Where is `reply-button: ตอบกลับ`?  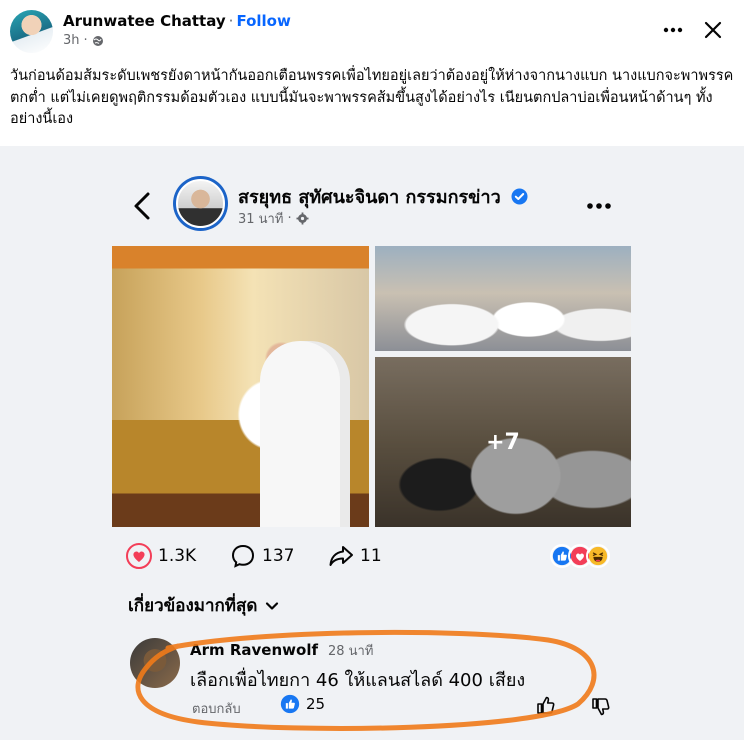 reply-button: ตอบกลับ is located at coordinates (216, 708).